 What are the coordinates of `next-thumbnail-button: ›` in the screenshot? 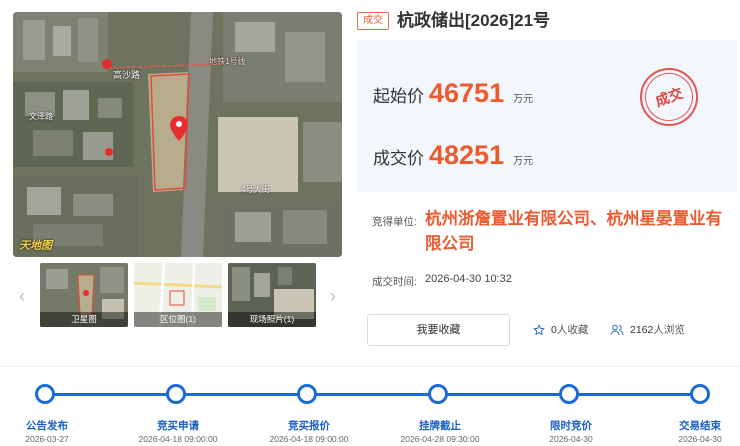 It's located at (333, 296).